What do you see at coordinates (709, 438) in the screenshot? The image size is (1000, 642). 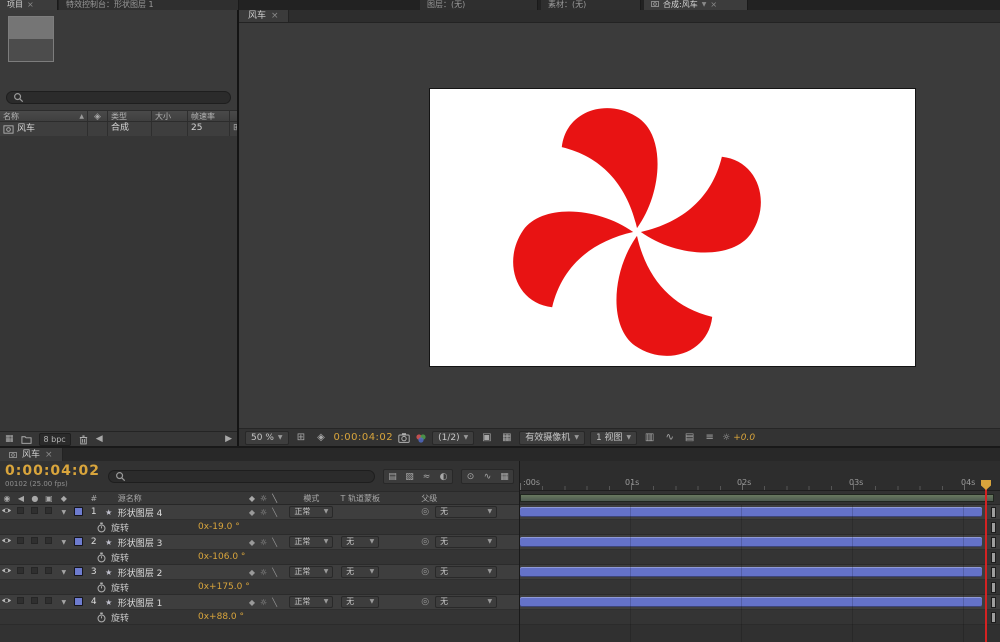 I see `flowchart-button-icon: ≡` at bounding box center [709, 438].